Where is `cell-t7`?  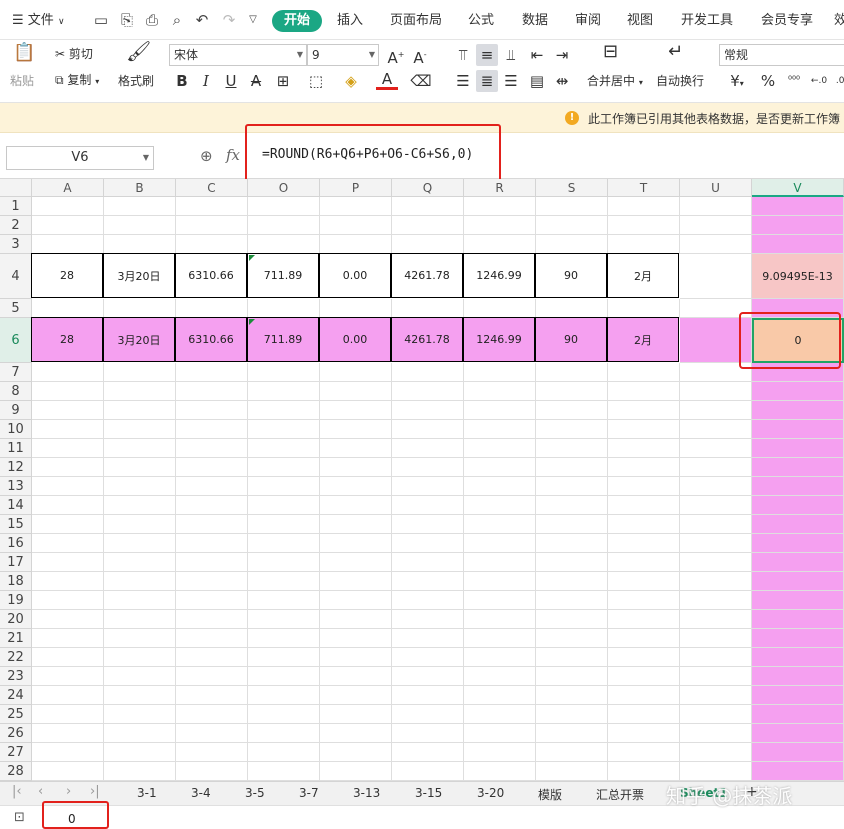 cell-t7 is located at coordinates (644, 372).